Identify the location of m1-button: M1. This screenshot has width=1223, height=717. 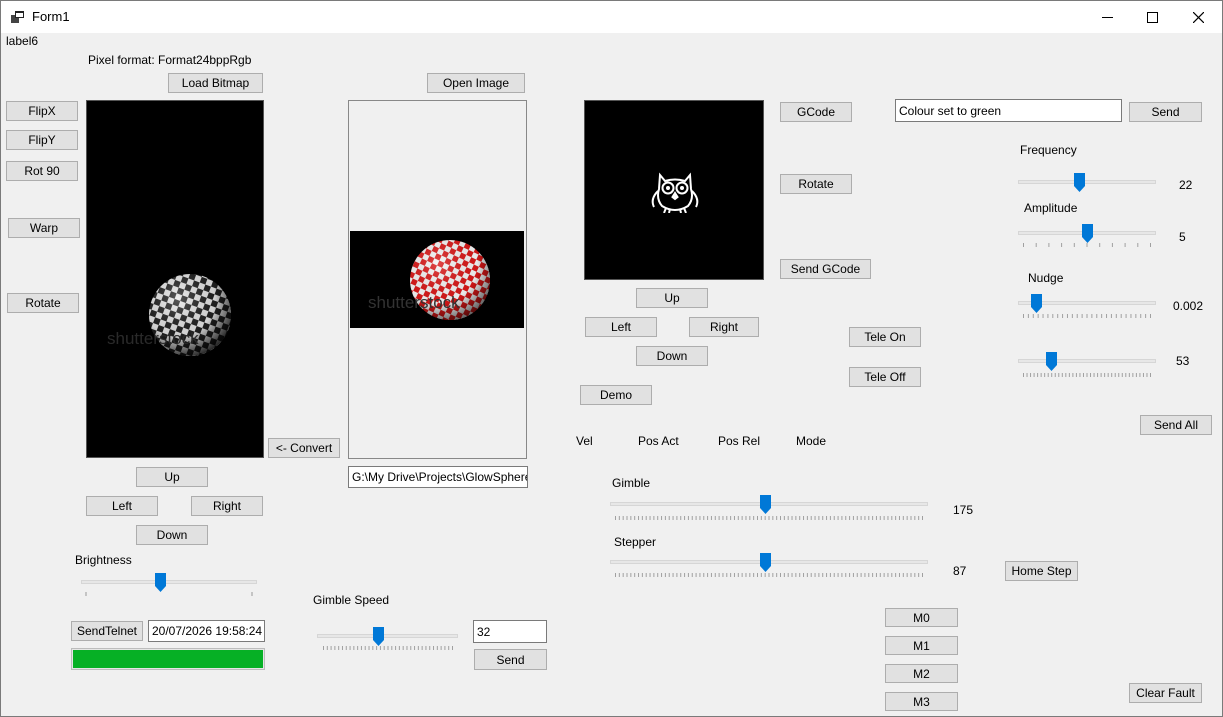
(921, 645).